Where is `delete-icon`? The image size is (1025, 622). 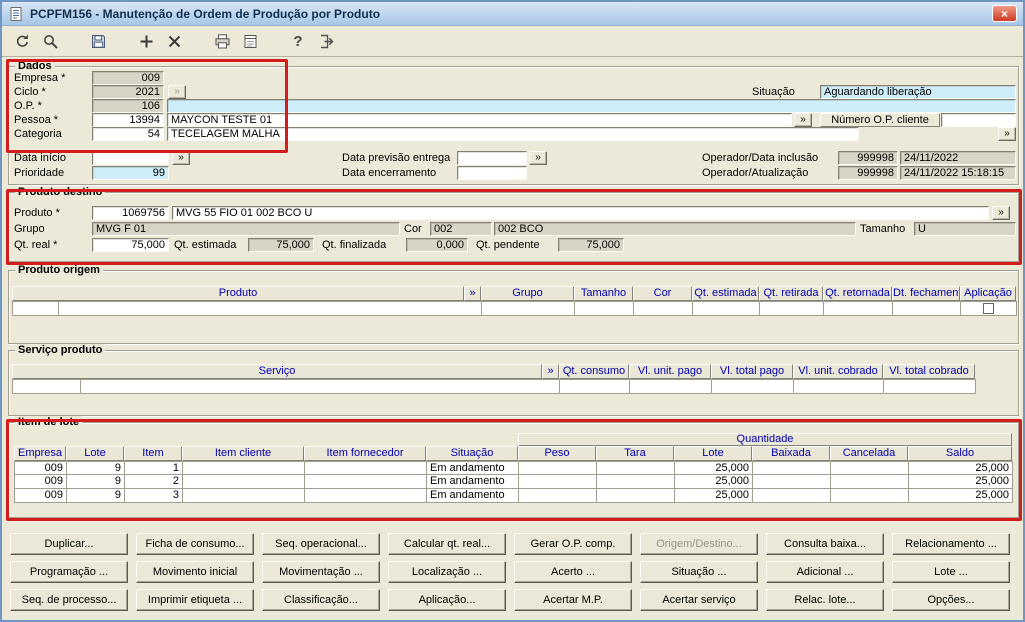
delete-icon is located at coordinates (174, 42).